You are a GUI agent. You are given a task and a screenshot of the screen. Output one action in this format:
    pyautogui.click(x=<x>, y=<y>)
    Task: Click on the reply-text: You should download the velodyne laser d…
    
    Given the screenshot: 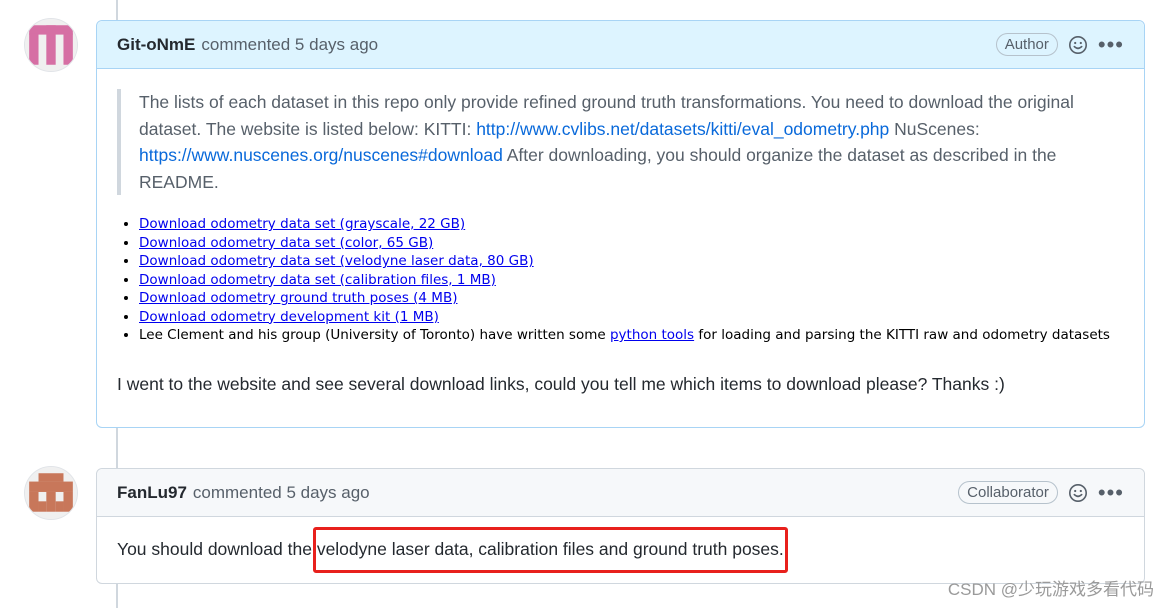 What is the action you would take?
    pyautogui.click(x=450, y=549)
    